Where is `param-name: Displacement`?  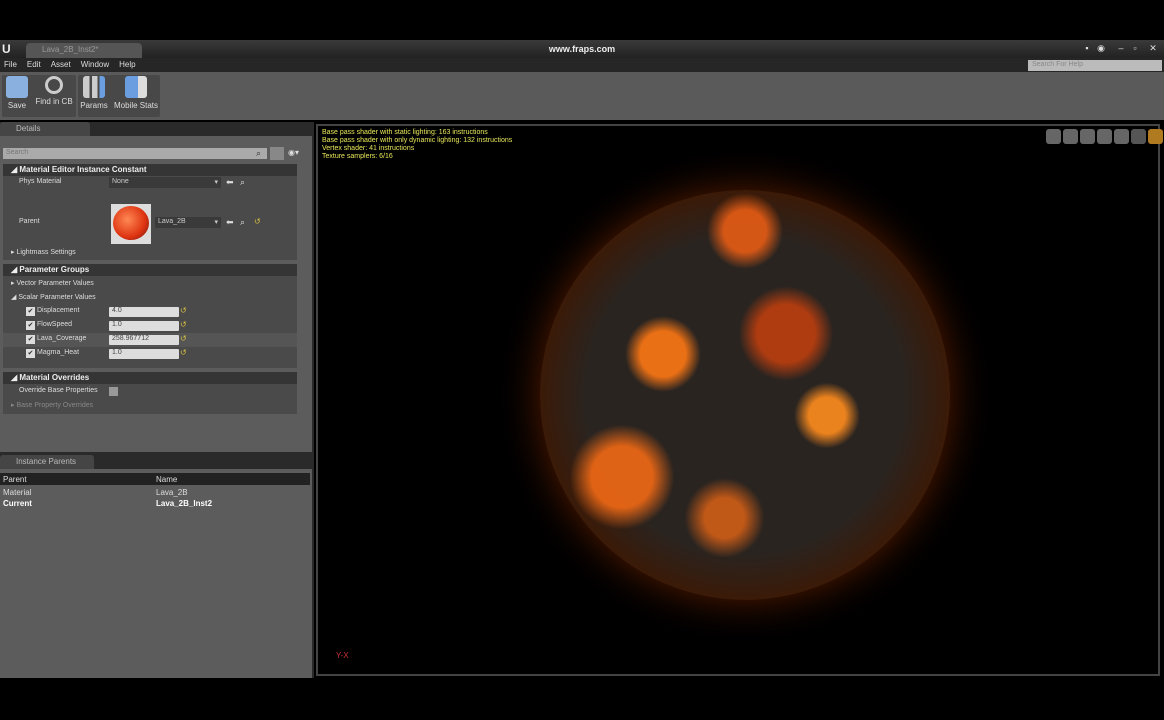 param-name: Displacement is located at coordinates (58, 310).